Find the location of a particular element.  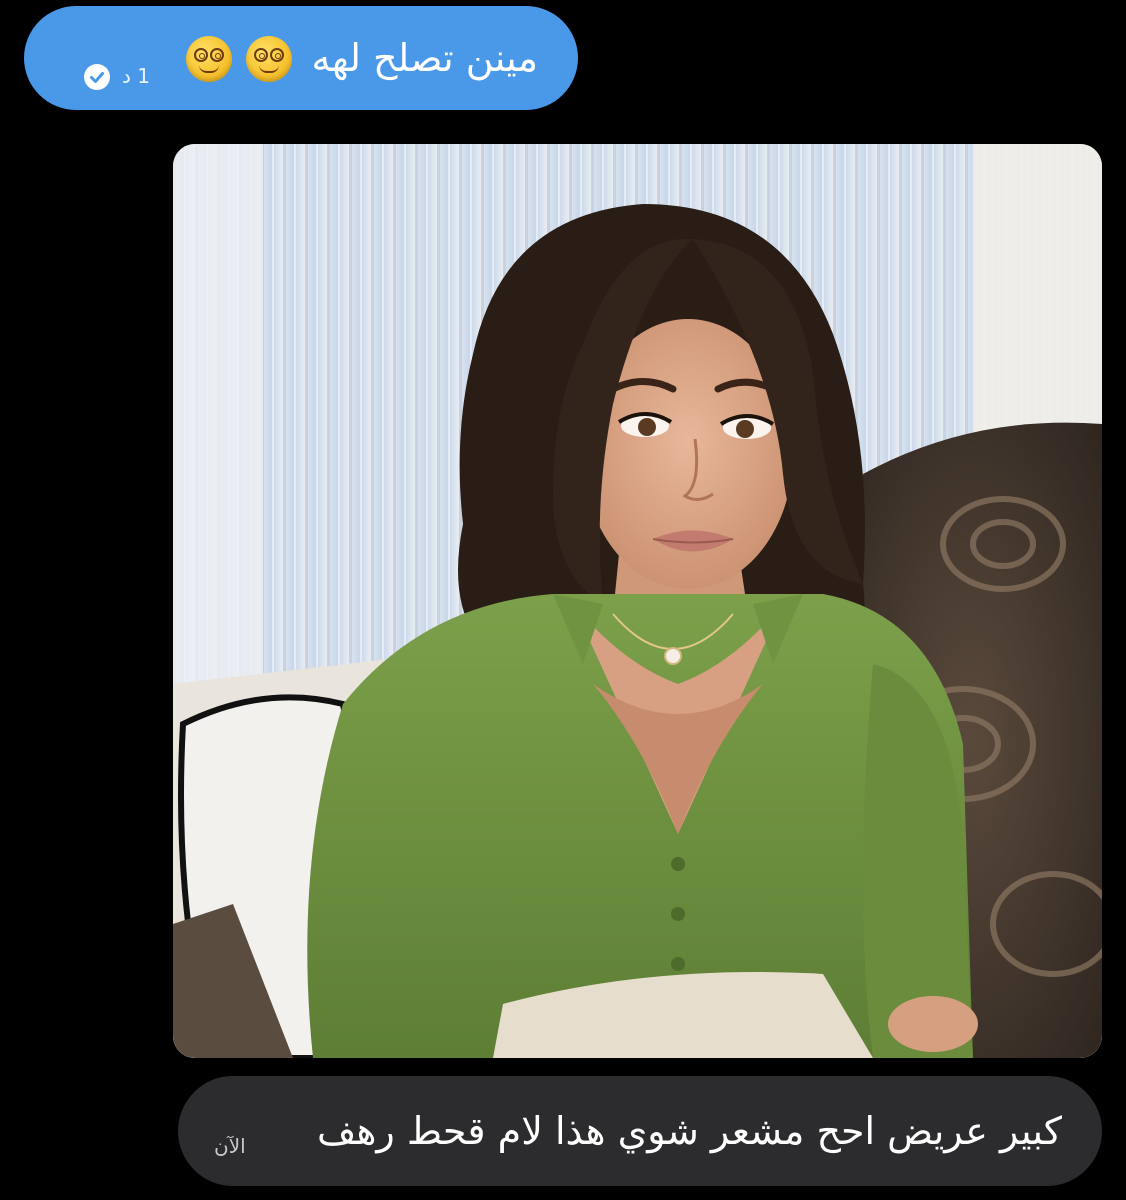

incoming-message-text: كبير عريض احح مشعر شوي هذا لام قحط رهف is located at coordinates (689, 1131).